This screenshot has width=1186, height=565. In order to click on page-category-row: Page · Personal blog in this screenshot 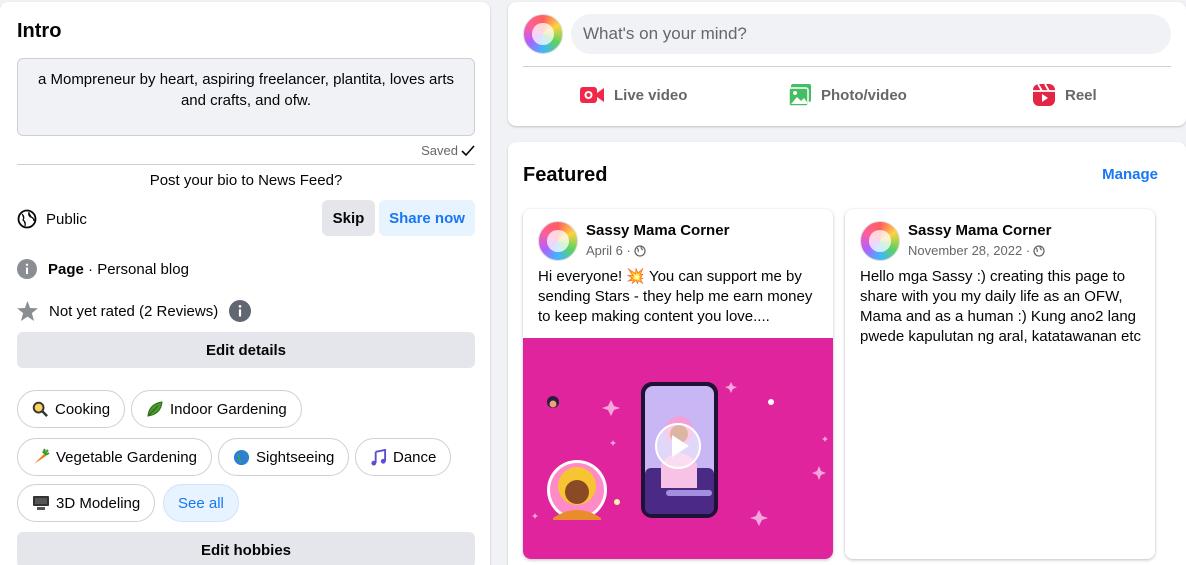, I will do `click(103, 269)`.